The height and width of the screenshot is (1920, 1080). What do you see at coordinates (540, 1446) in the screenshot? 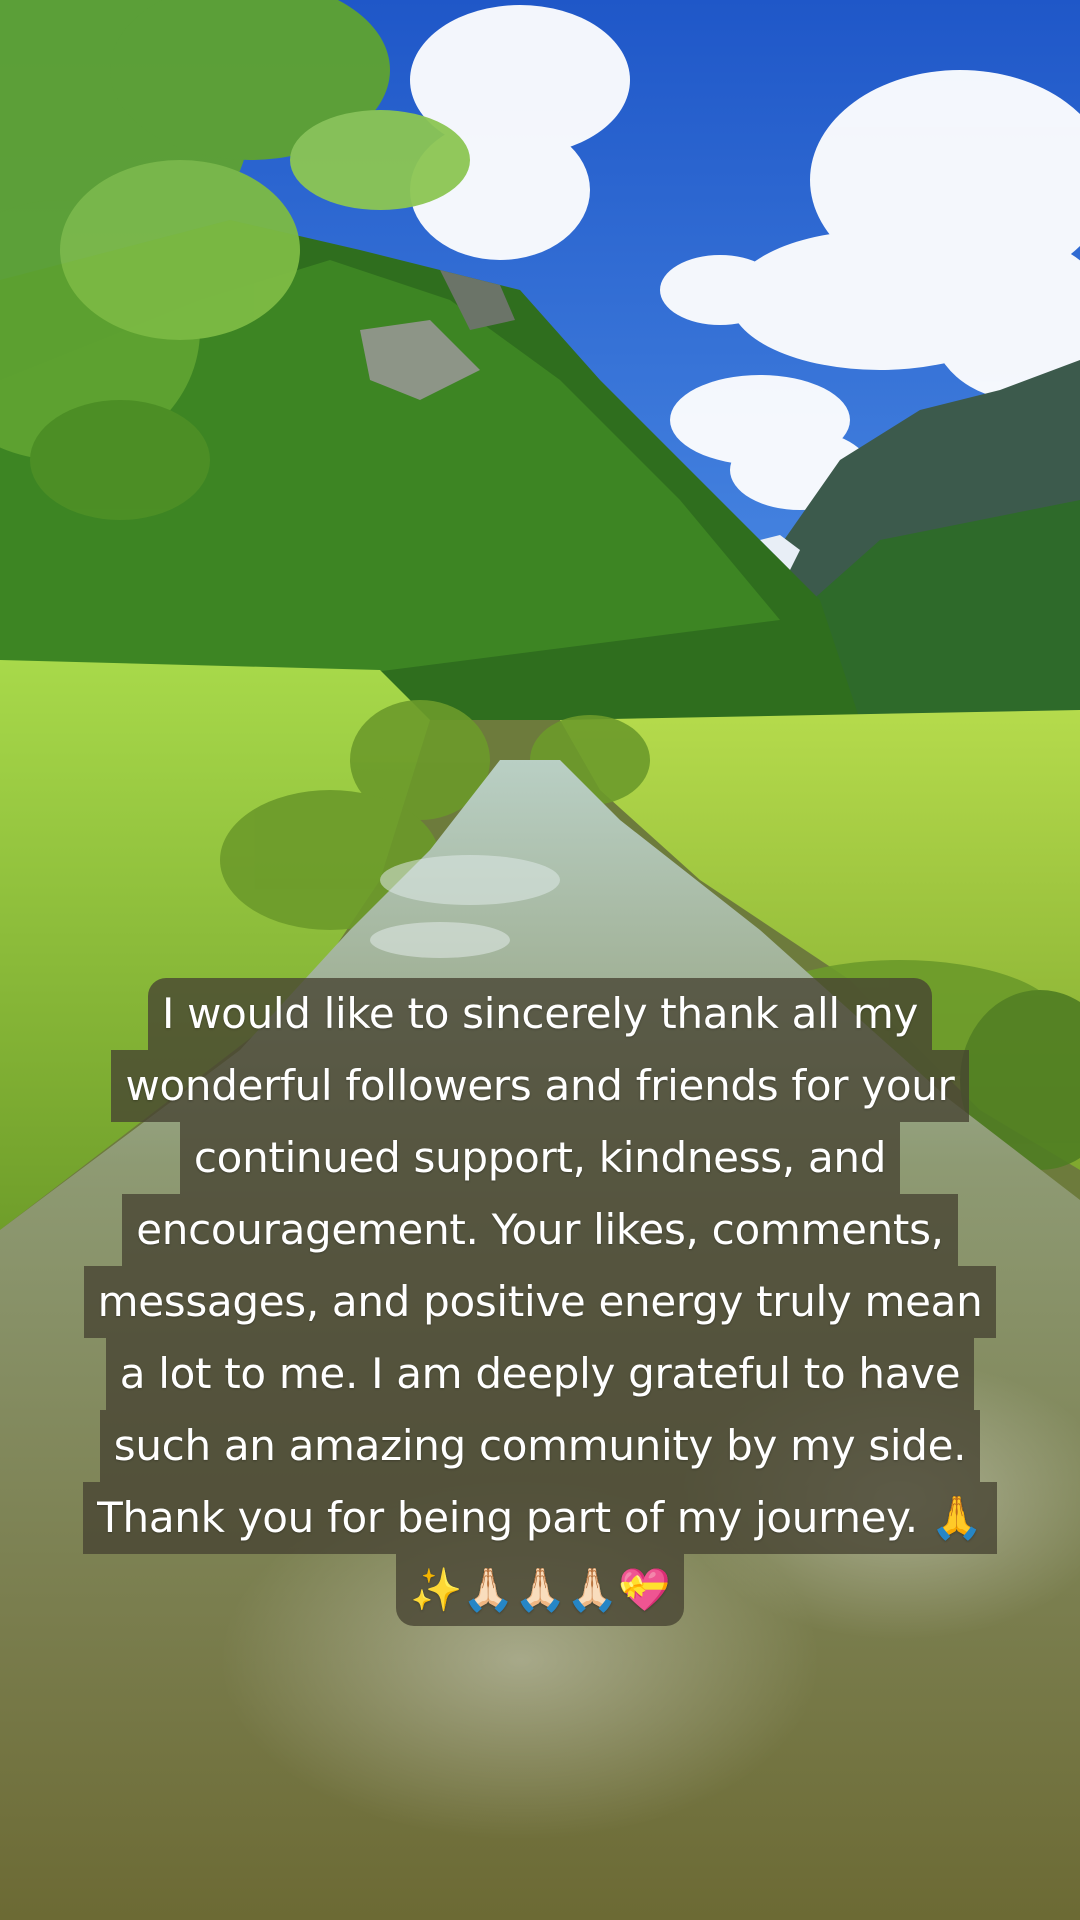
I see `caption-line: such an amazing community by my side.` at bounding box center [540, 1446].